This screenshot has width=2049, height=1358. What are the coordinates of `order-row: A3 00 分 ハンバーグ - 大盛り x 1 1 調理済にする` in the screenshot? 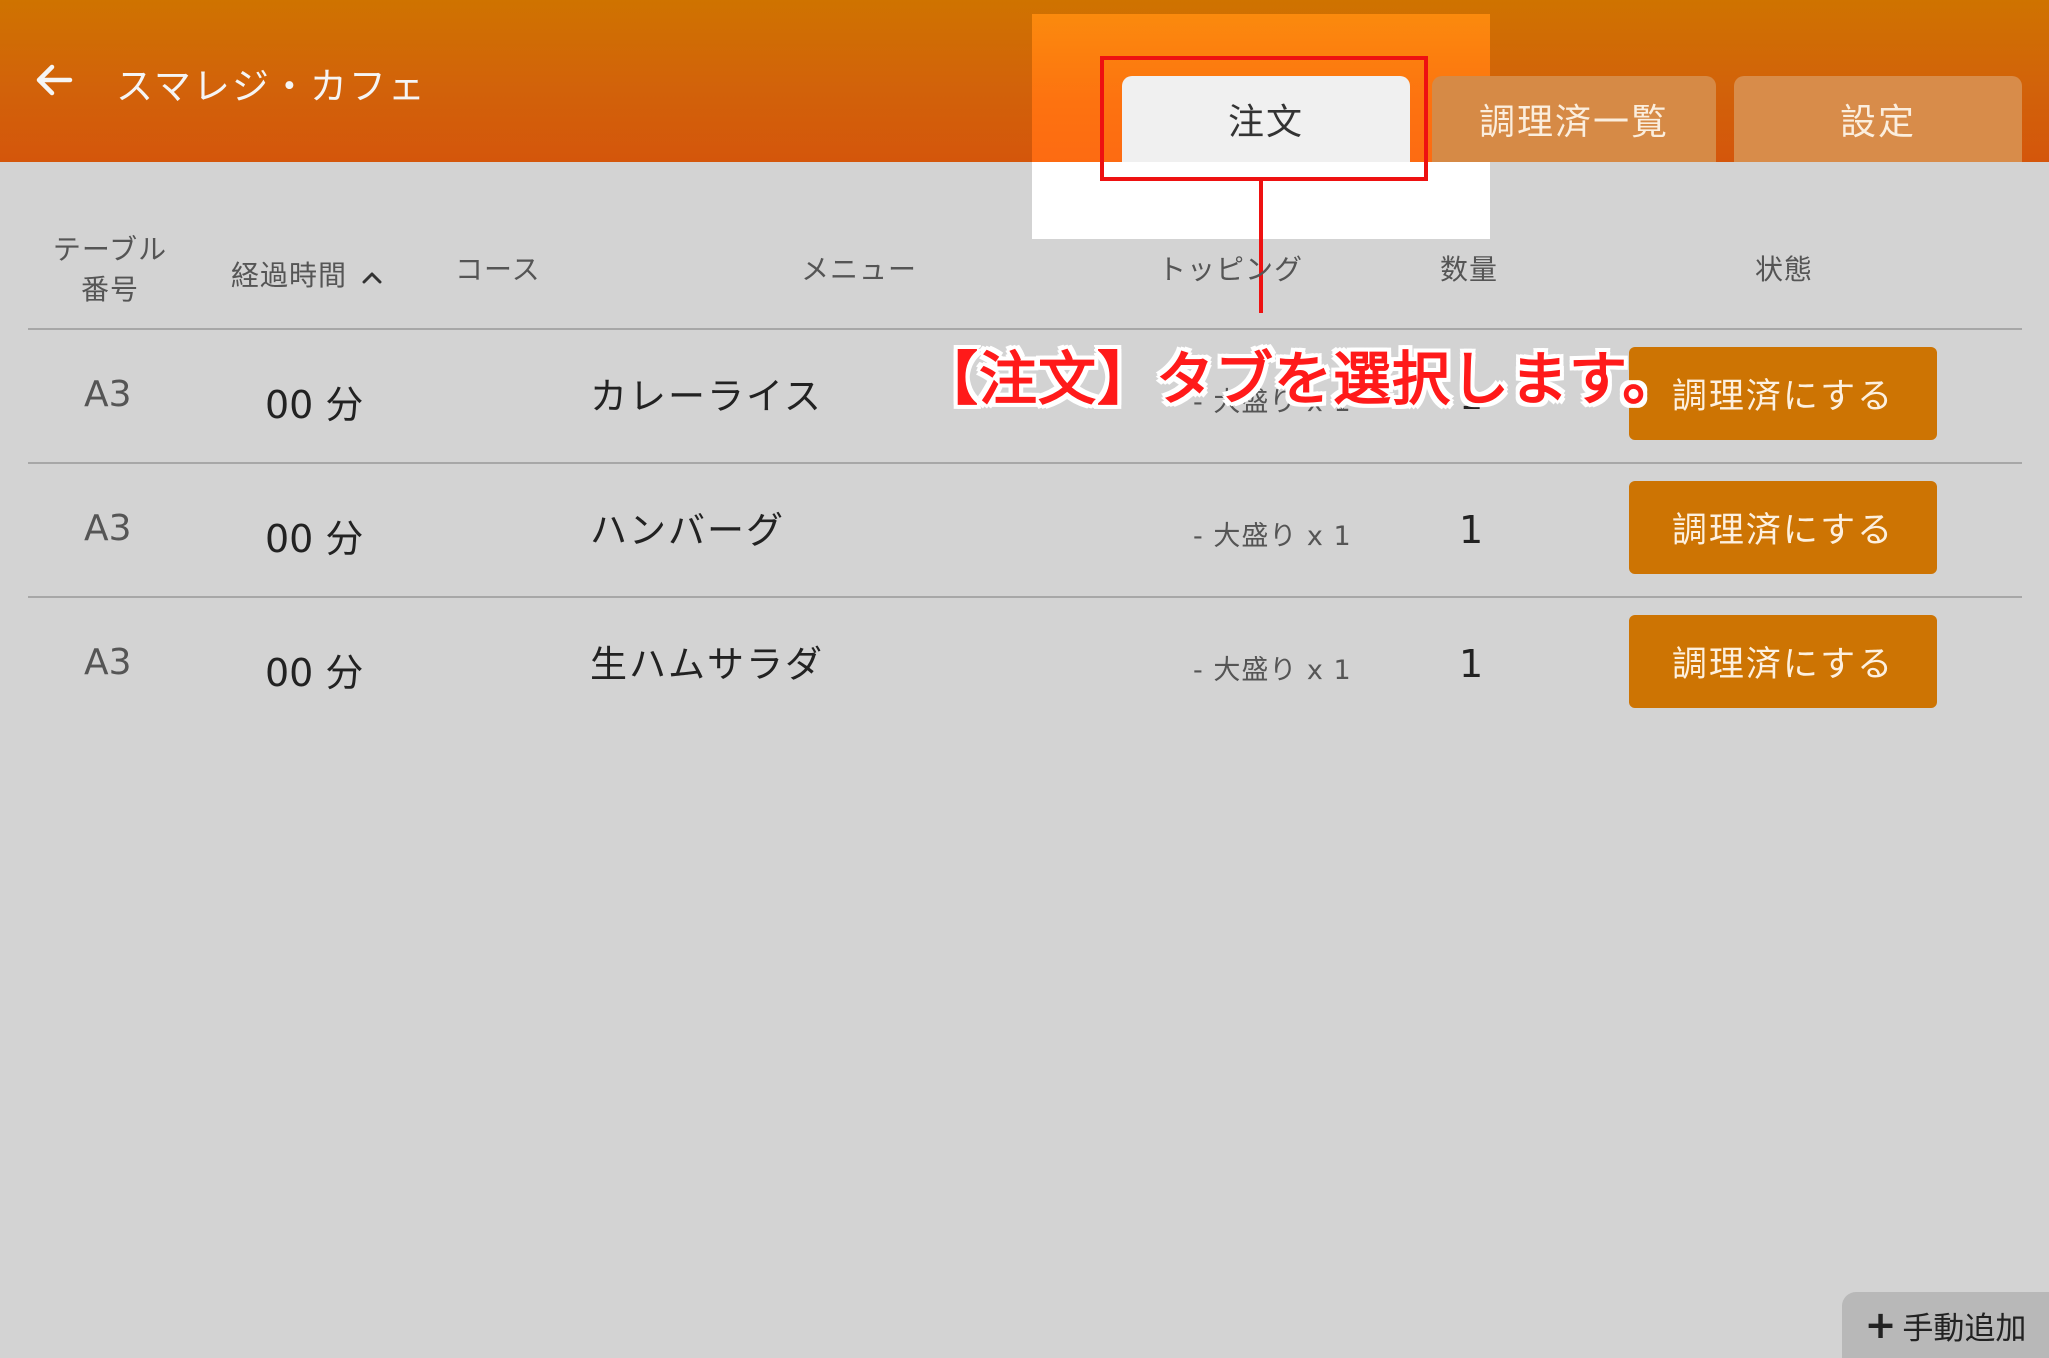 It's located at (1024, 531).